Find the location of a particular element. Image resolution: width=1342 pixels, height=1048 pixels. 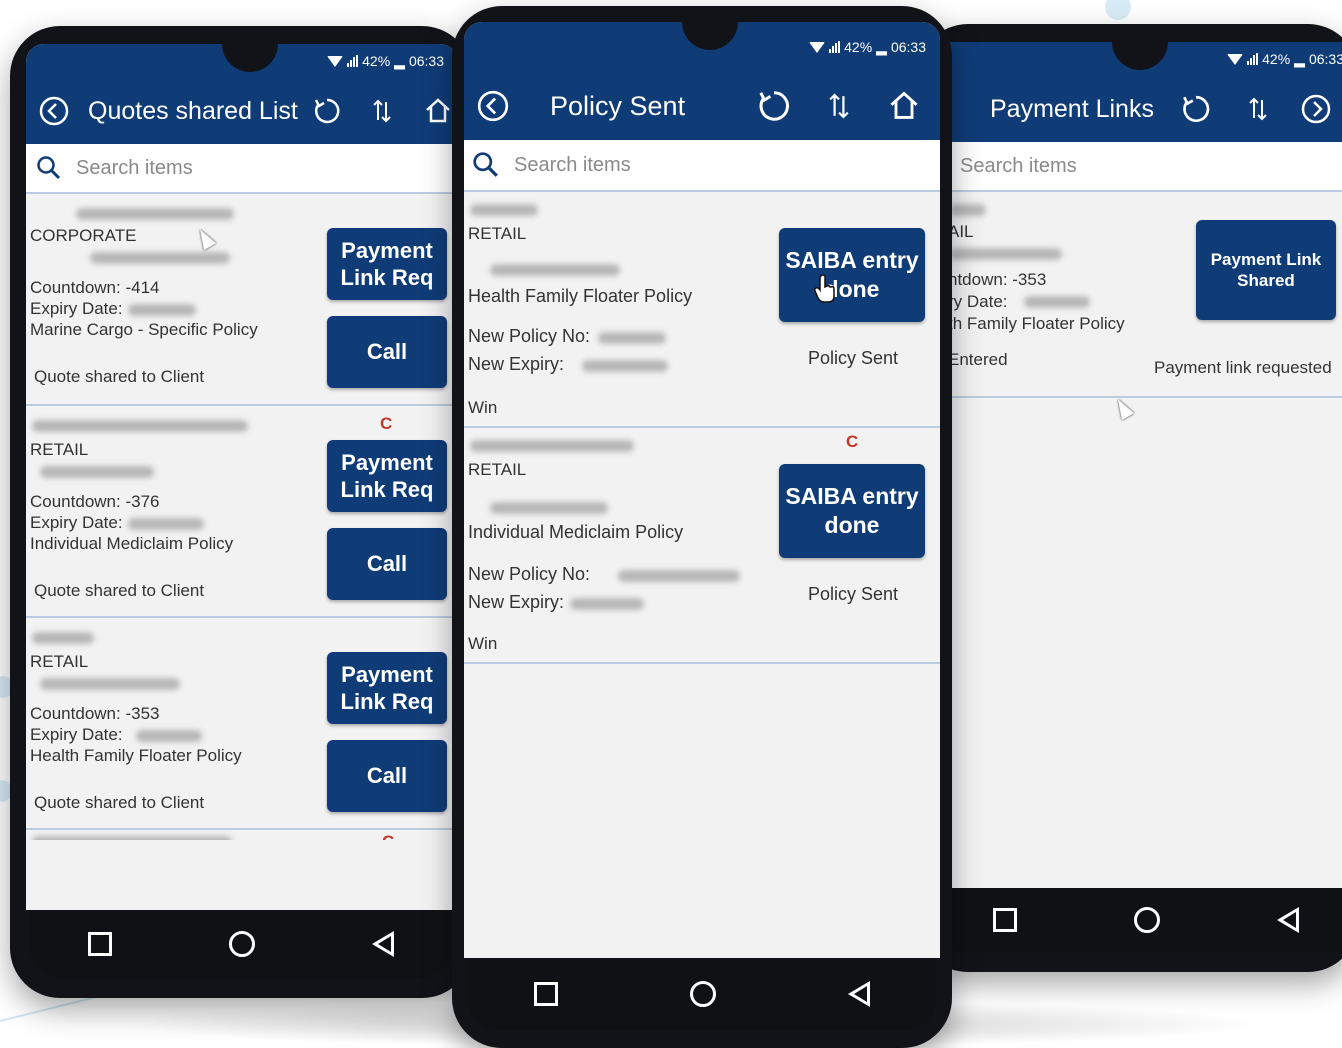

policy-name: Marine Cargo - Specific Policy is located at coordinates (144, 329).